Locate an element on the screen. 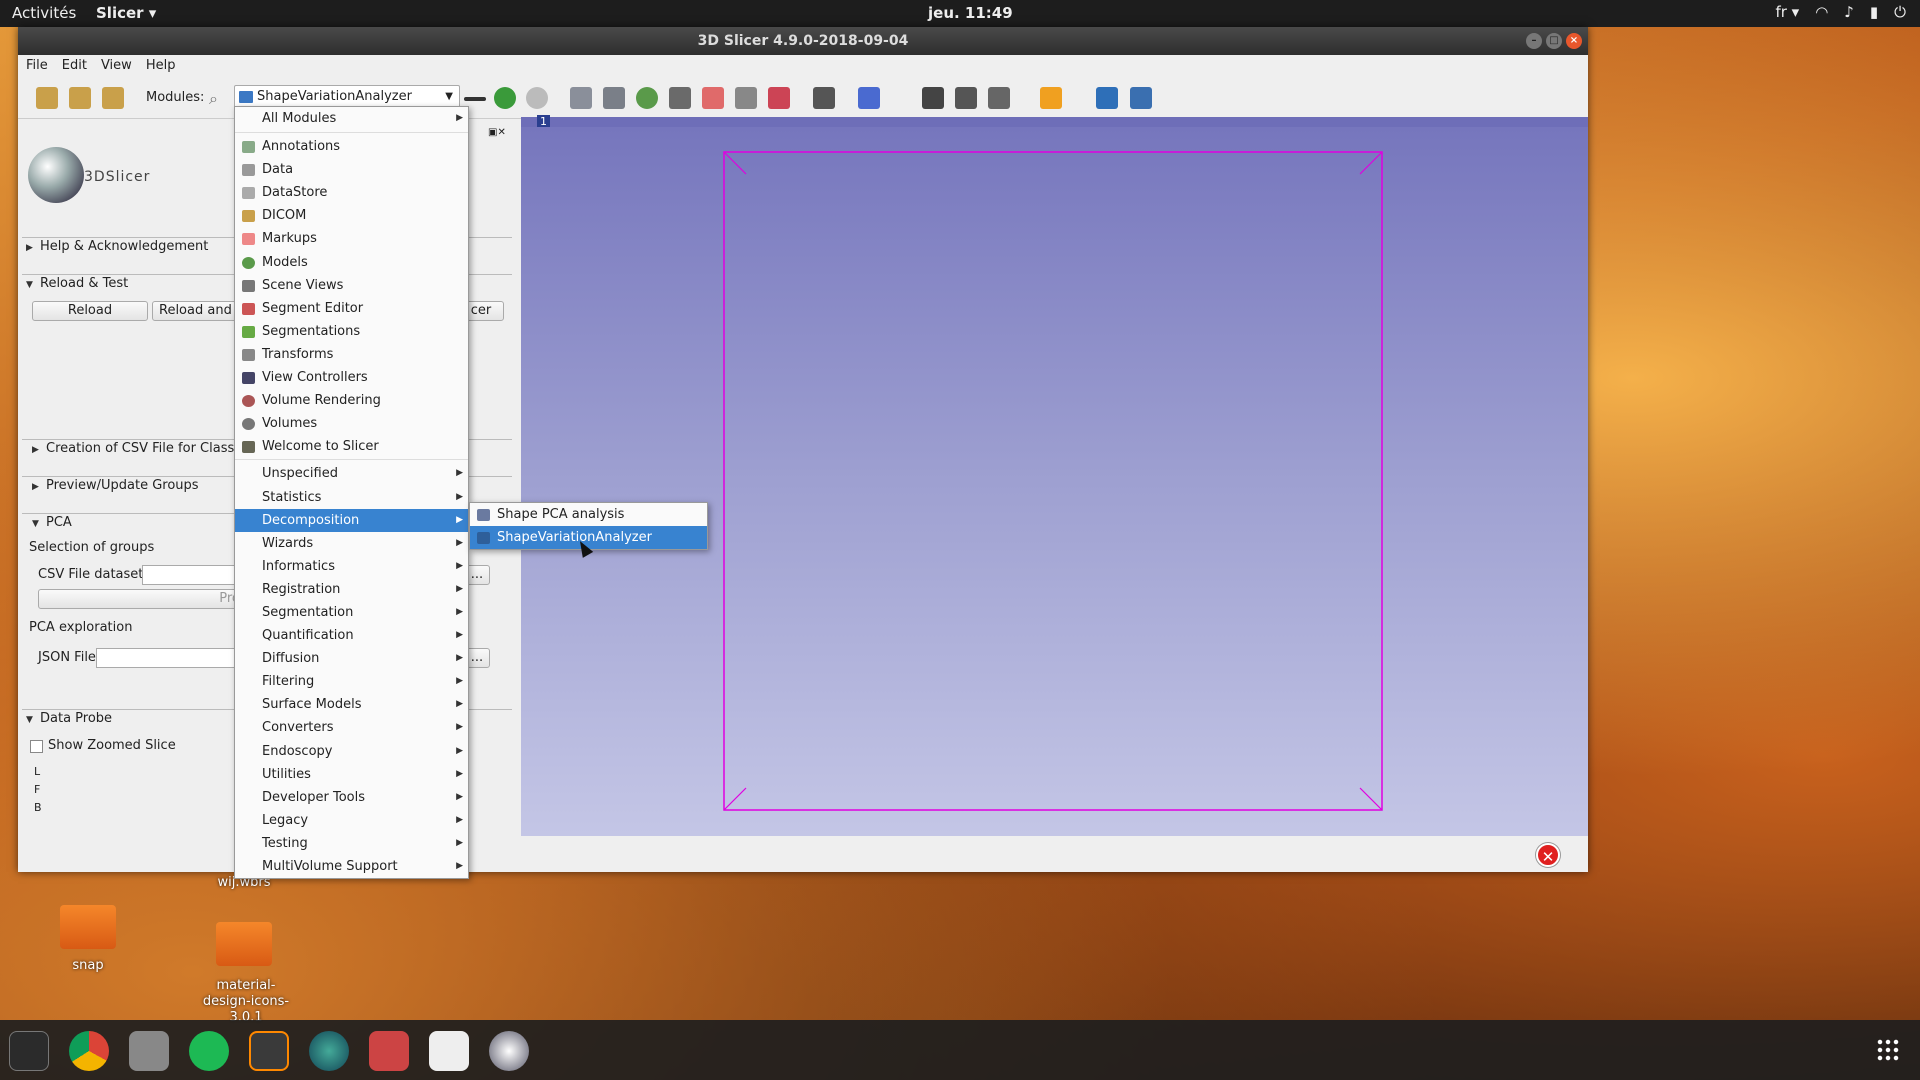 The height and width of the screenshot is (1080, 1920). menu-file: File is located at coordinates (37, 66).